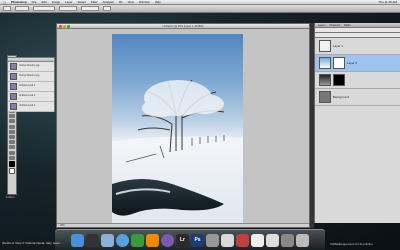  I want to click on layer-name: Layer 1, so click(338, 46).